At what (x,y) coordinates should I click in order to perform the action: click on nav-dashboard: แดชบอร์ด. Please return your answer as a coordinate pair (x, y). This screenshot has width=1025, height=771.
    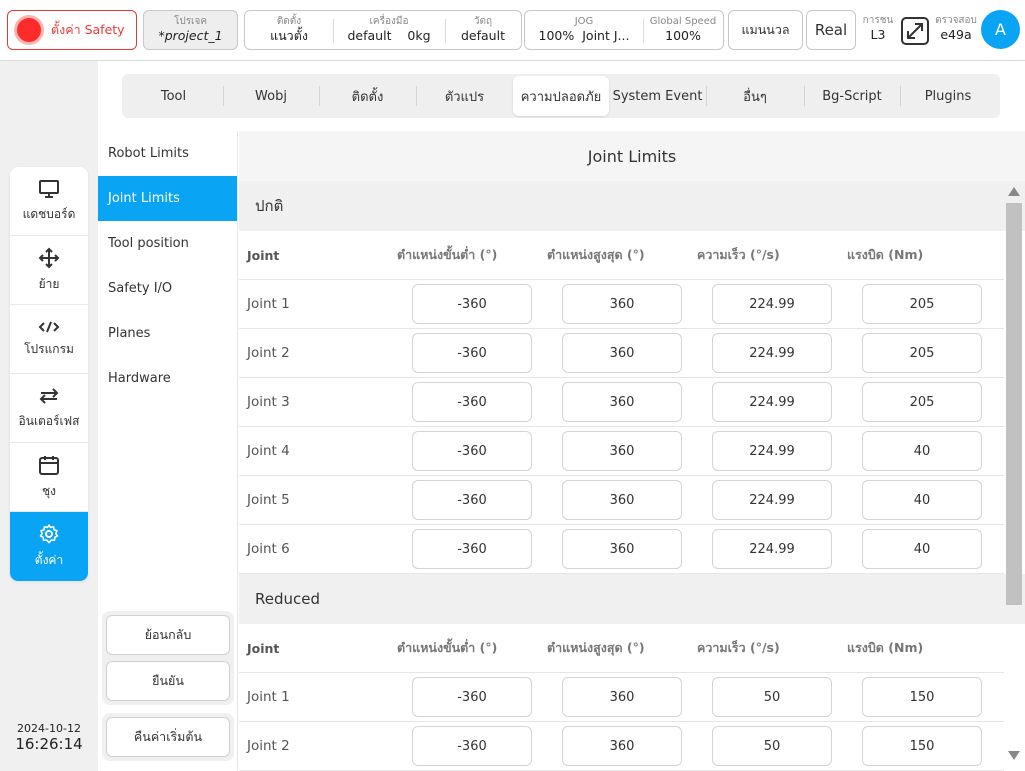
    Looking at the image, I should click on (49, 201).